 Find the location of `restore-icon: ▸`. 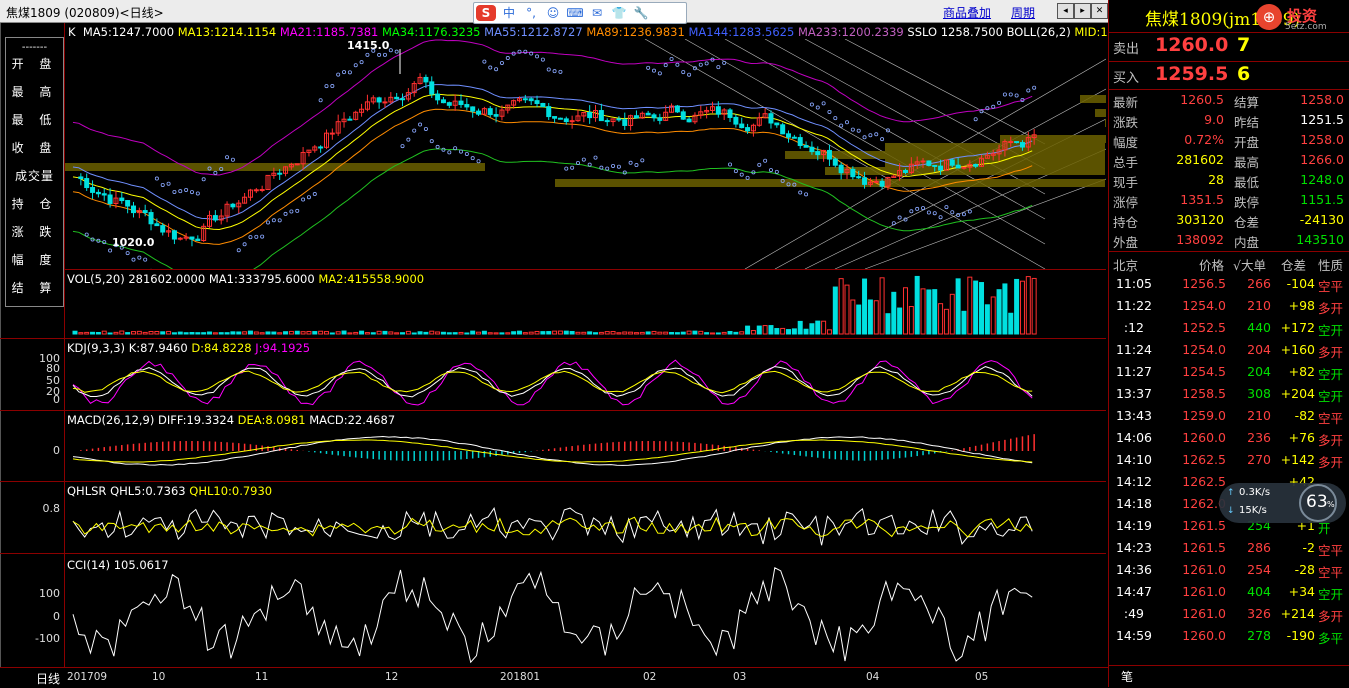

restore-icon: ▸ is located at coordinates (1082, 11).